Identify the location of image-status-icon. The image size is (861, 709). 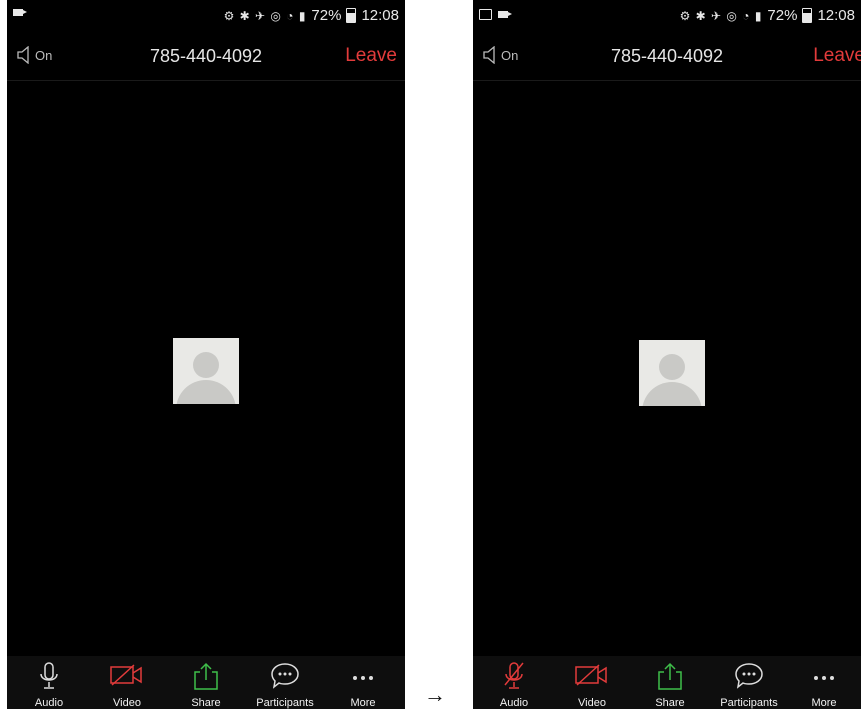
(485, 14).